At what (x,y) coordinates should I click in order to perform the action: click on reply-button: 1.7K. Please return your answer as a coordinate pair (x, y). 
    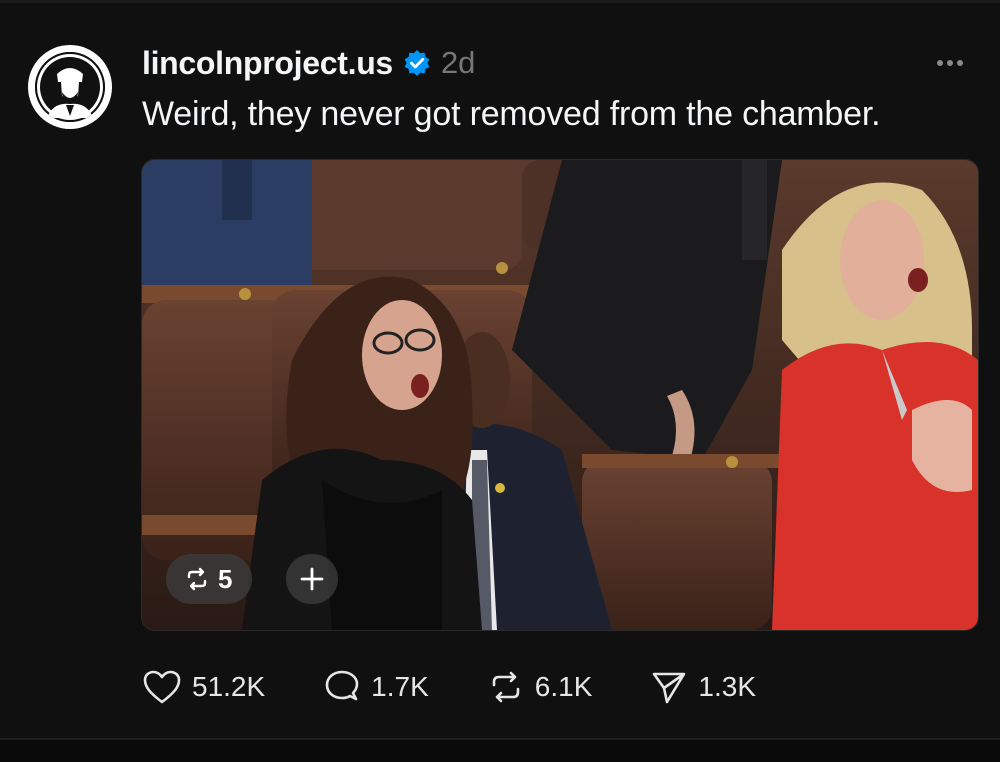
    Looking at the image, I should click on (376, 687).